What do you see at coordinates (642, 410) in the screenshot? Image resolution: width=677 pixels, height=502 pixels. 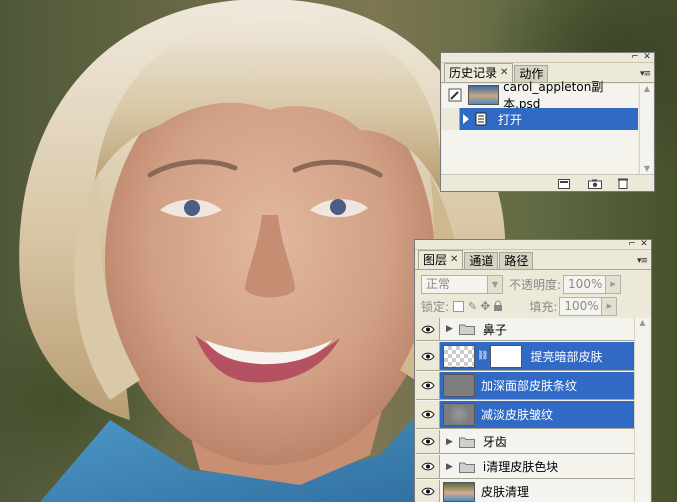 I see `layers-scrollbar: ▲` at bounding box center [642, 410].